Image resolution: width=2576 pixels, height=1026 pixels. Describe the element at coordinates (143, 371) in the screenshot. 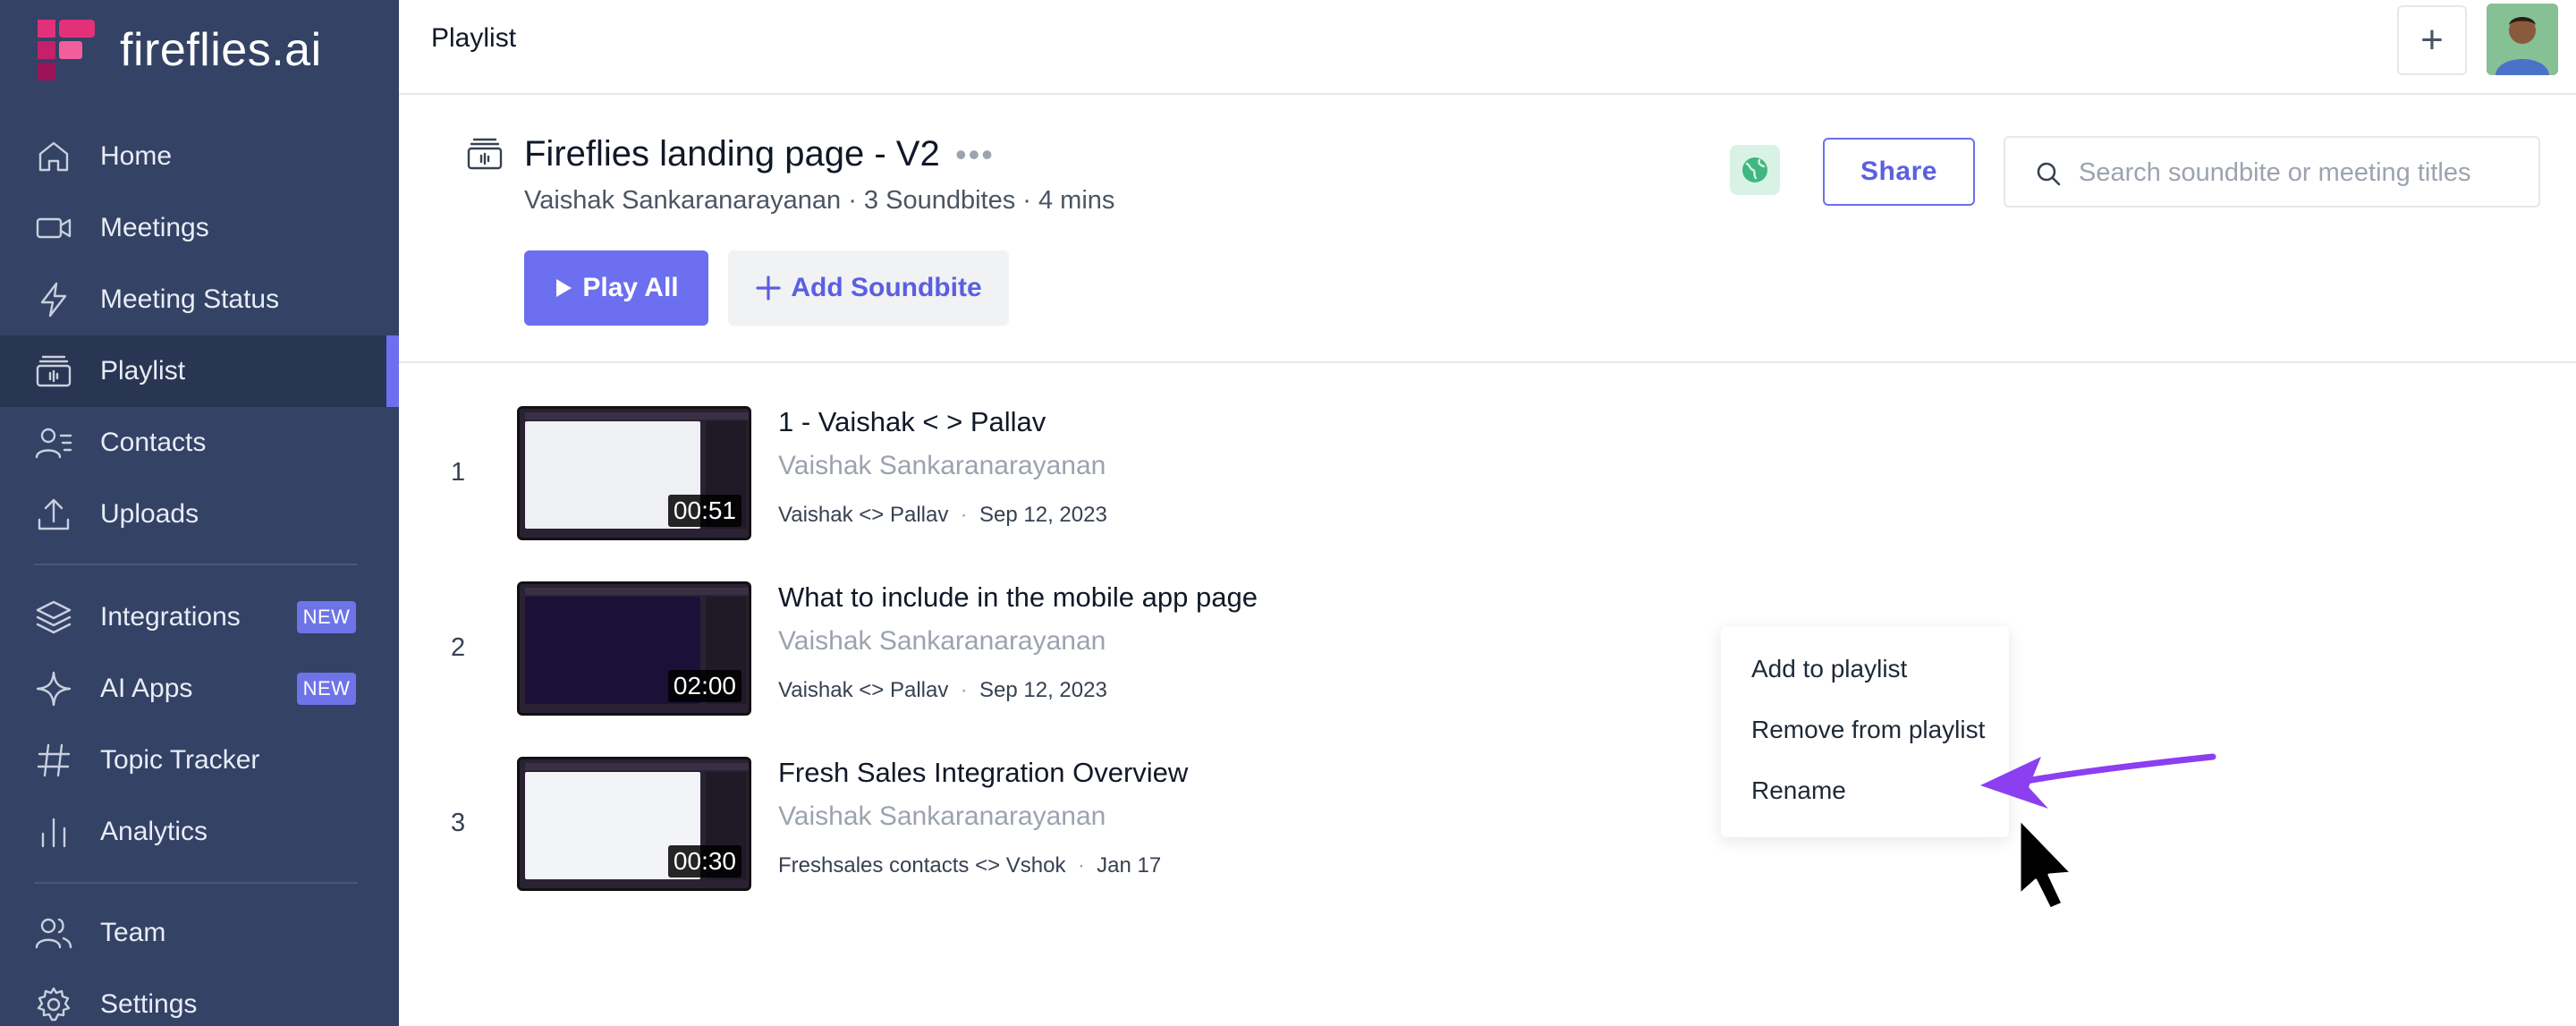

I see `sidebar-item-label: Playlist` at that location.